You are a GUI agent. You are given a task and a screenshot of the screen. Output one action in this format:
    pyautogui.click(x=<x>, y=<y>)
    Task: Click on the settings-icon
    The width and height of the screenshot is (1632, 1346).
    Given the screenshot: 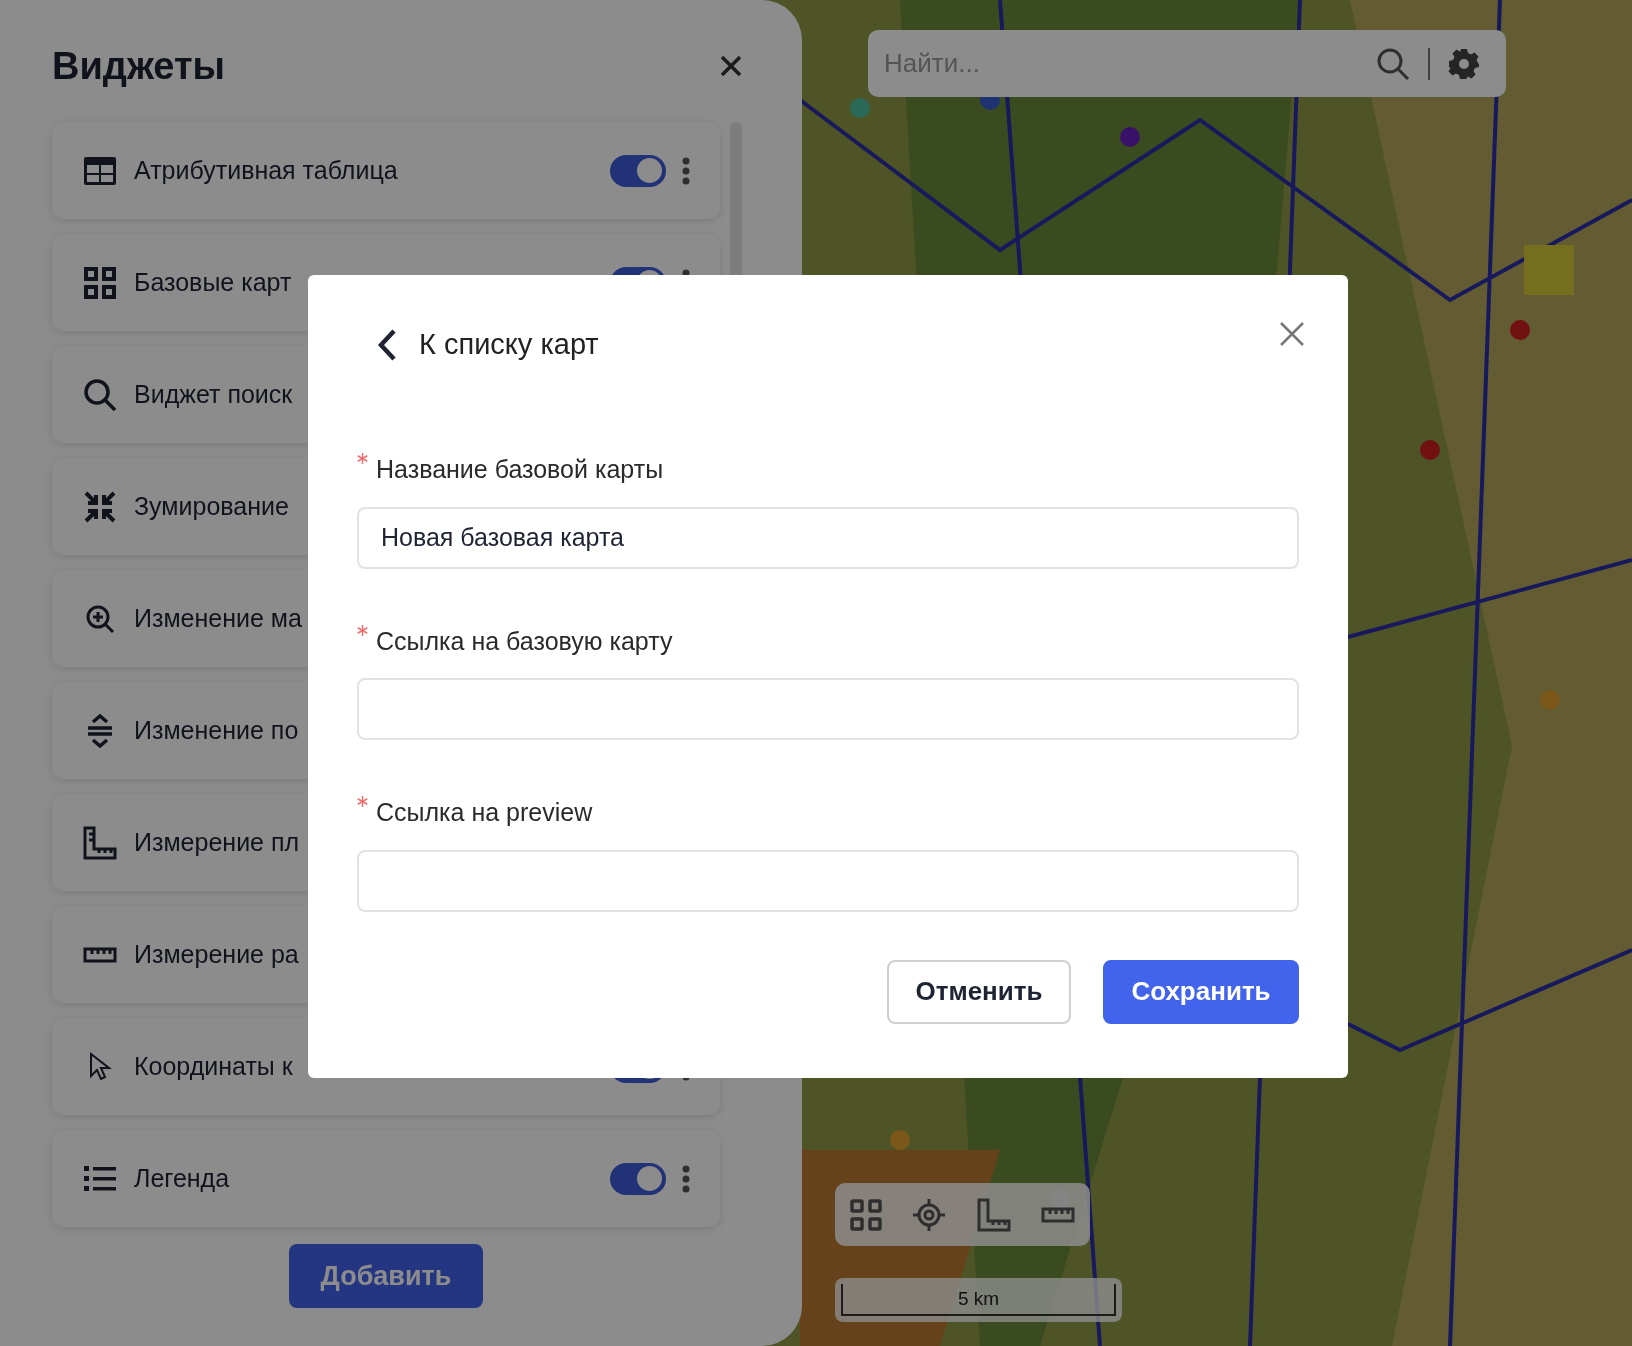 What is the action you would take?
    pyautogui.click(x=1464, y=63)
    